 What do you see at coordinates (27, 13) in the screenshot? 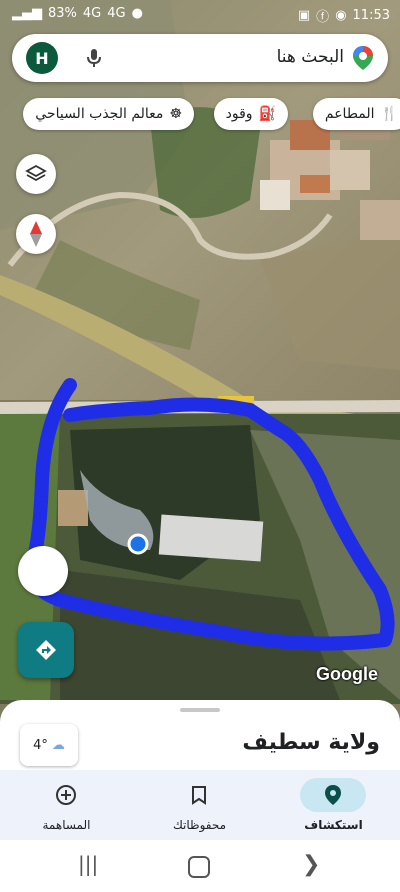
I see `signal-icon: ▂▄▆` at bounding box center [27, 13].